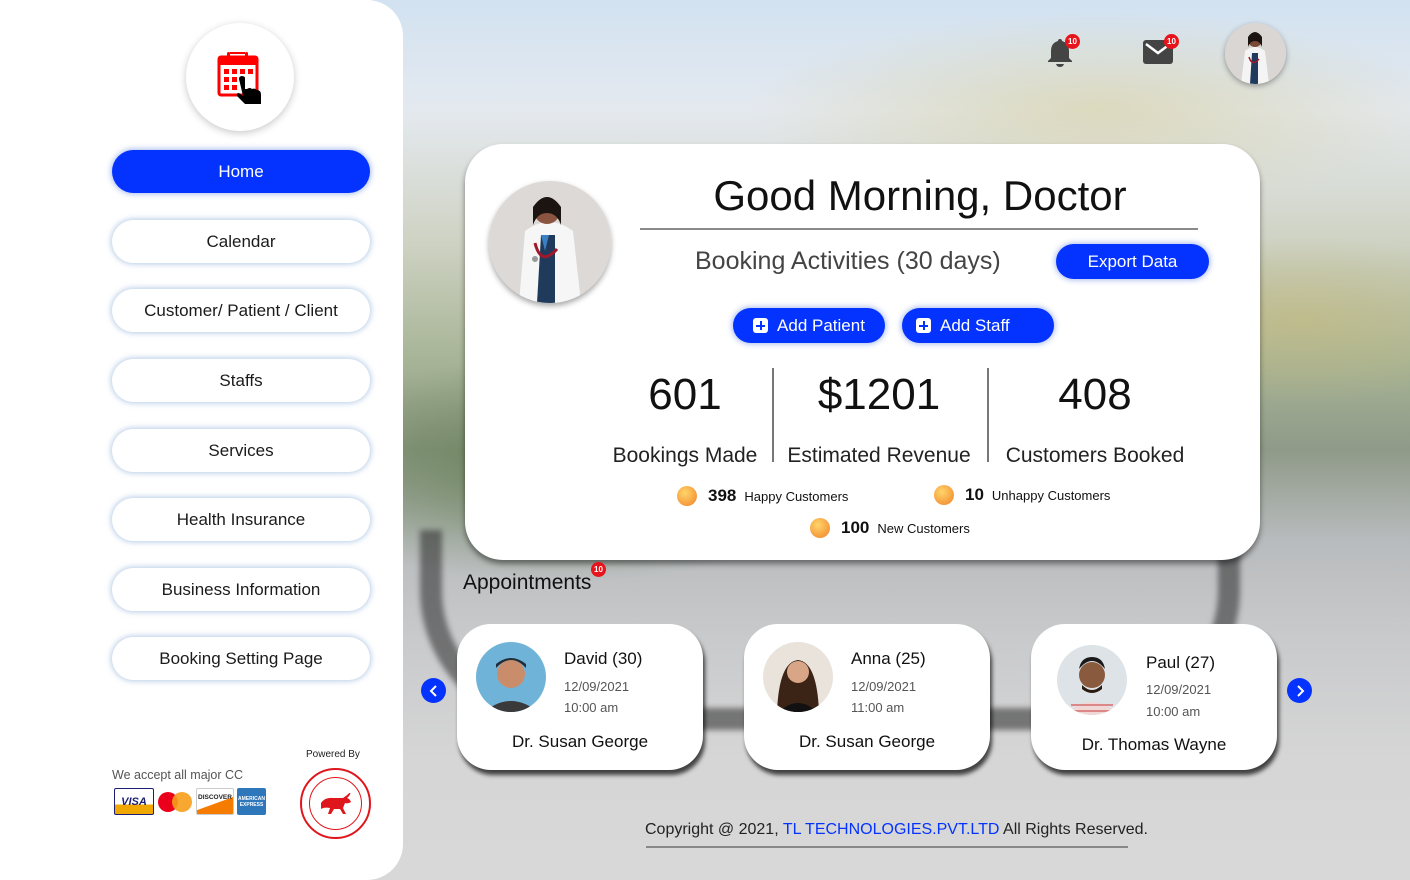 This screenshot has width=1410, height=880. Describe the element at coordinates (215, 801) in the screenshot. I see `discover-card-icon: DISCOVER` at that location.